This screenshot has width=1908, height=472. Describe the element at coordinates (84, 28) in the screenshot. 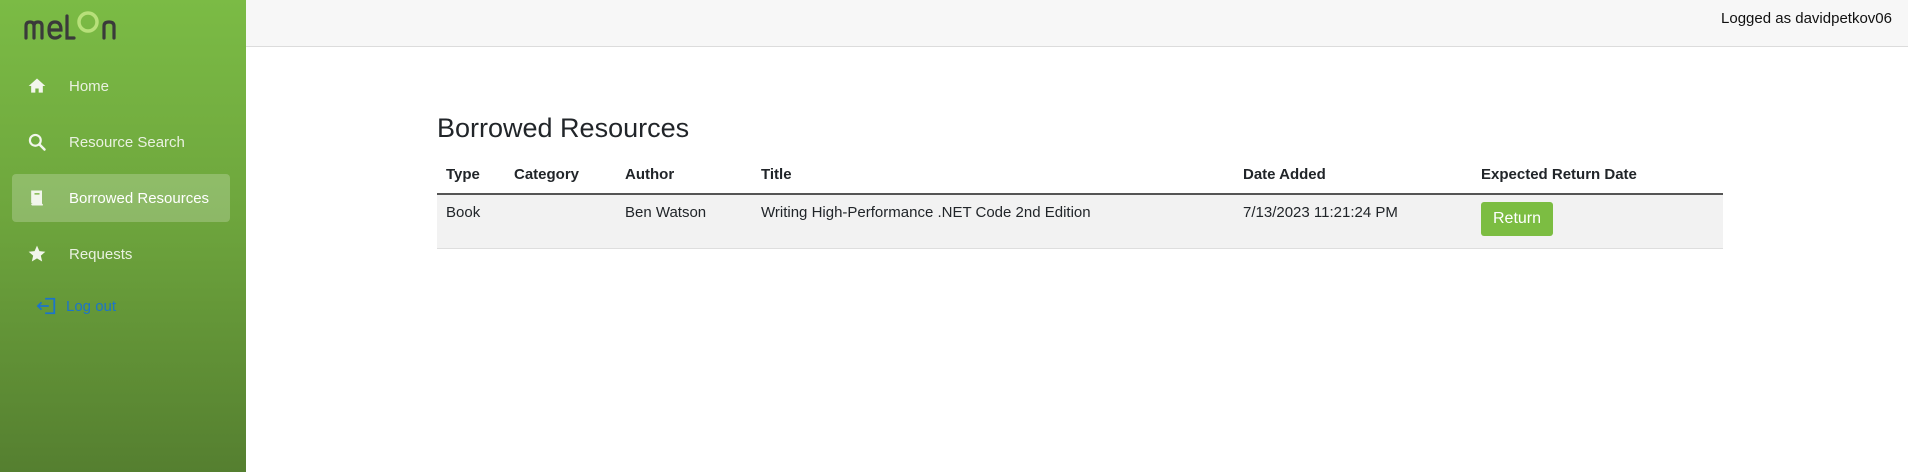

I see `melon-logo` at that location.